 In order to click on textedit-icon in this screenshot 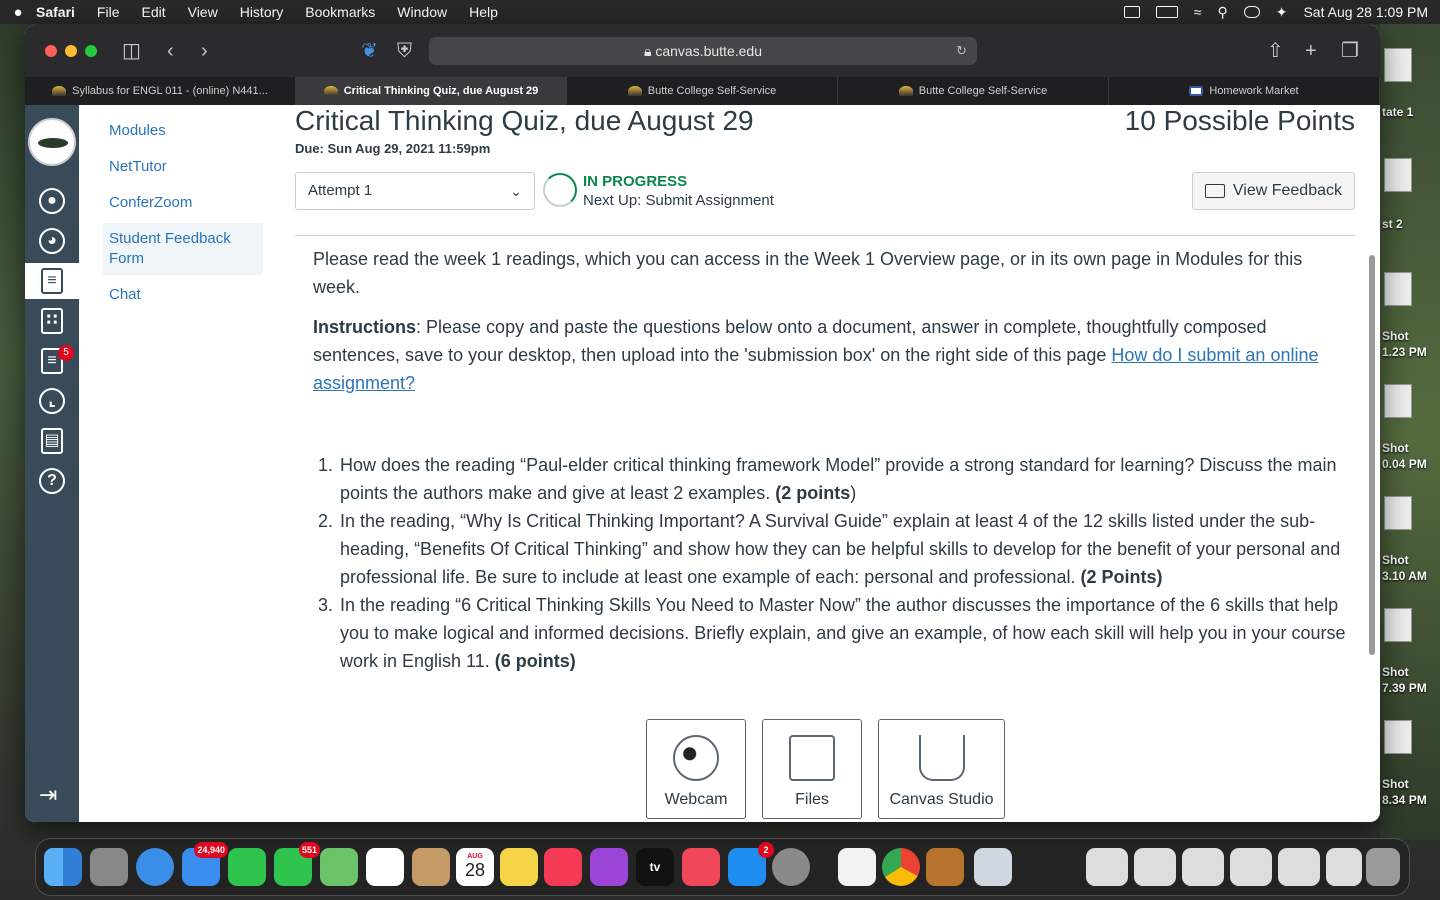, I will do `click(857, 867)`.